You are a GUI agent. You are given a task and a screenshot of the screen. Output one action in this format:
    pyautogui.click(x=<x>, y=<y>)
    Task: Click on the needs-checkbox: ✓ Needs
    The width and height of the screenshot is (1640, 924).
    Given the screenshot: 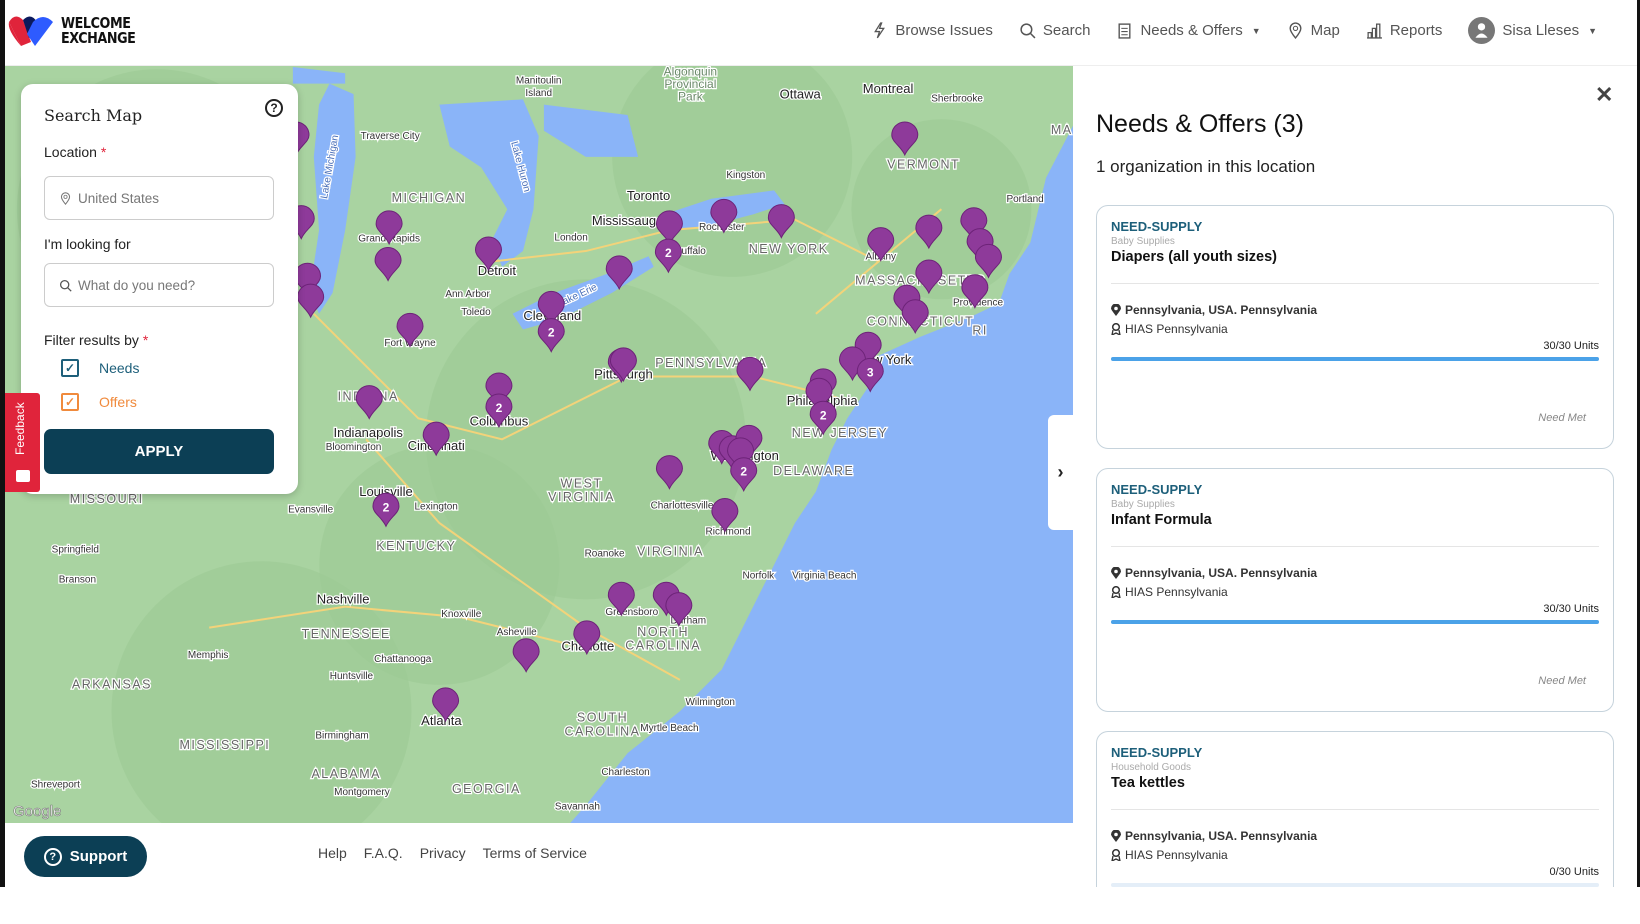 What is the action you would take?
    pyautogui.click(x=100, y=368)
    